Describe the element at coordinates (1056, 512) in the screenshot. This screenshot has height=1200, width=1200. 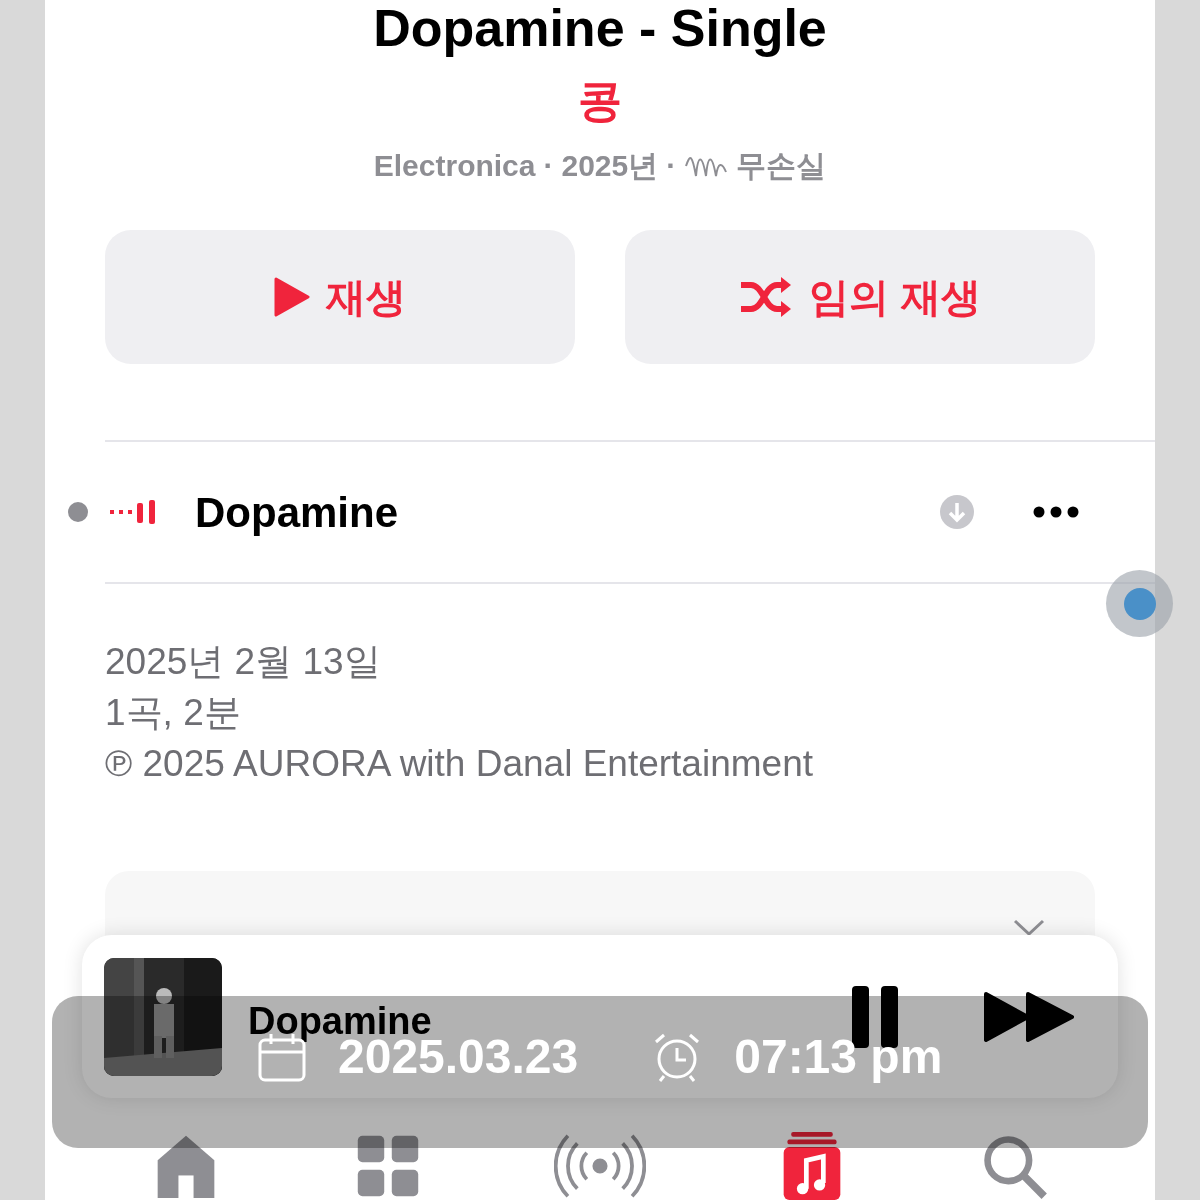
I see `more-icon` at that location.